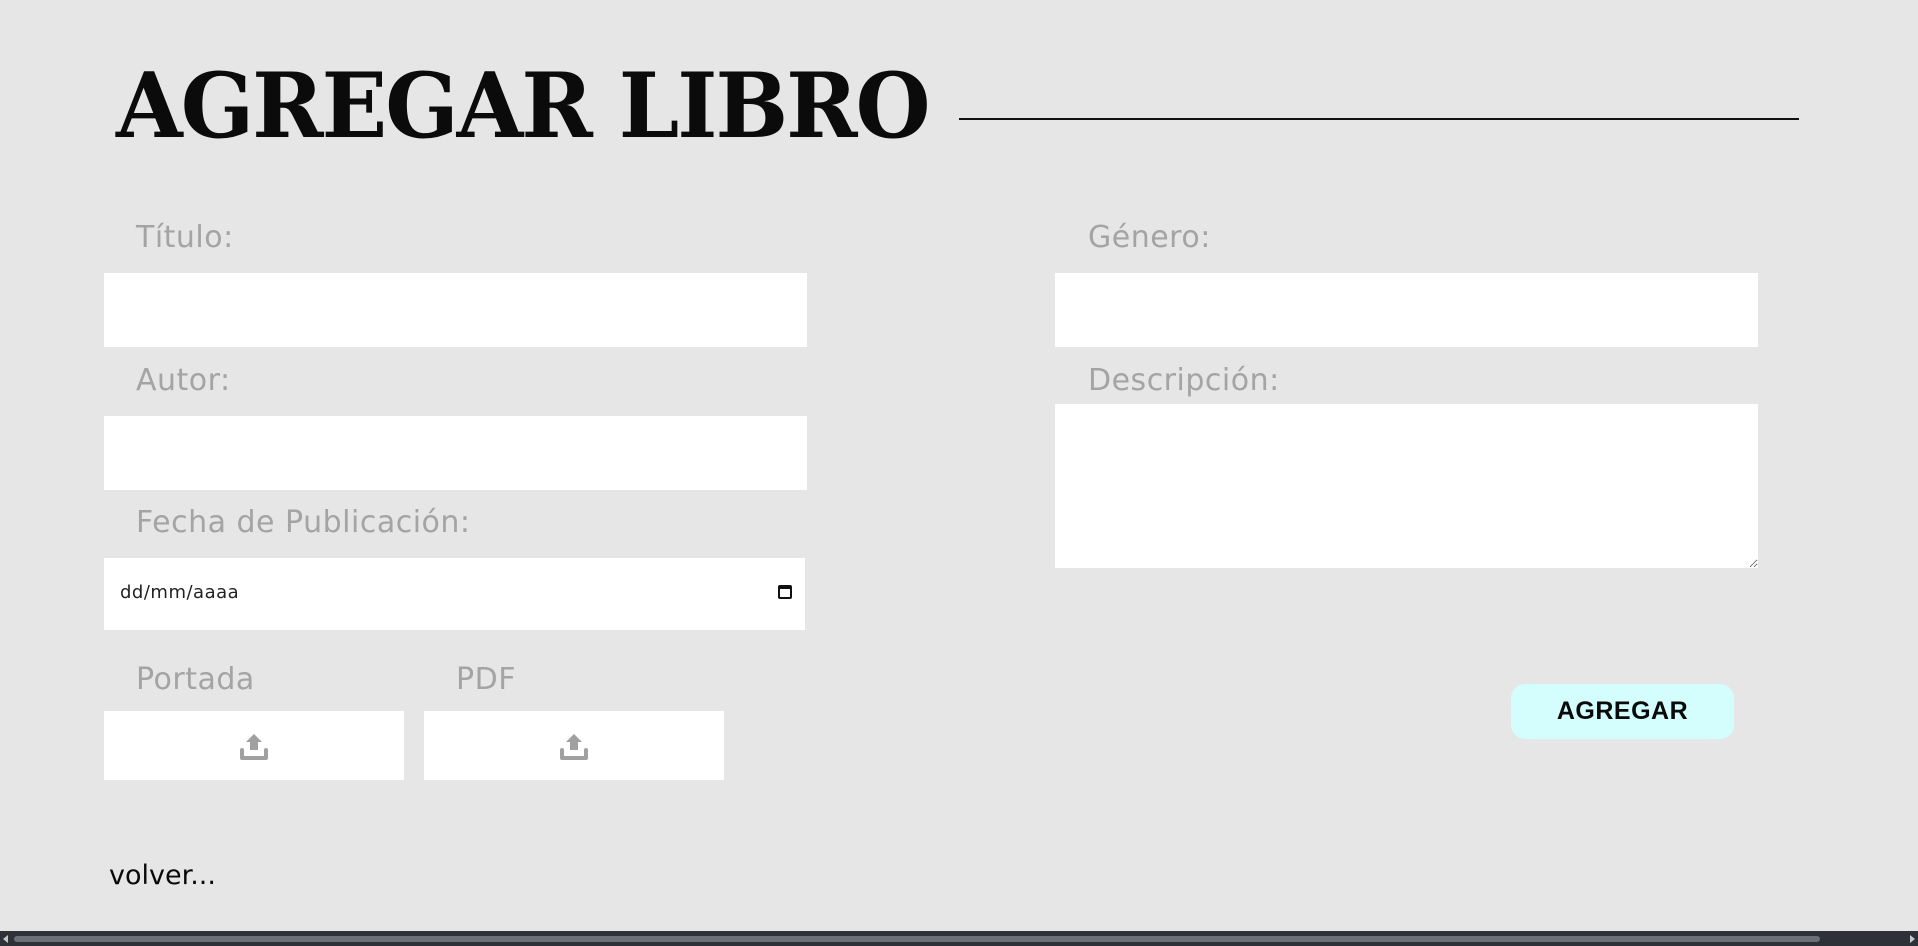  I want to click on pdf-label: PDF, so click(486, 679).